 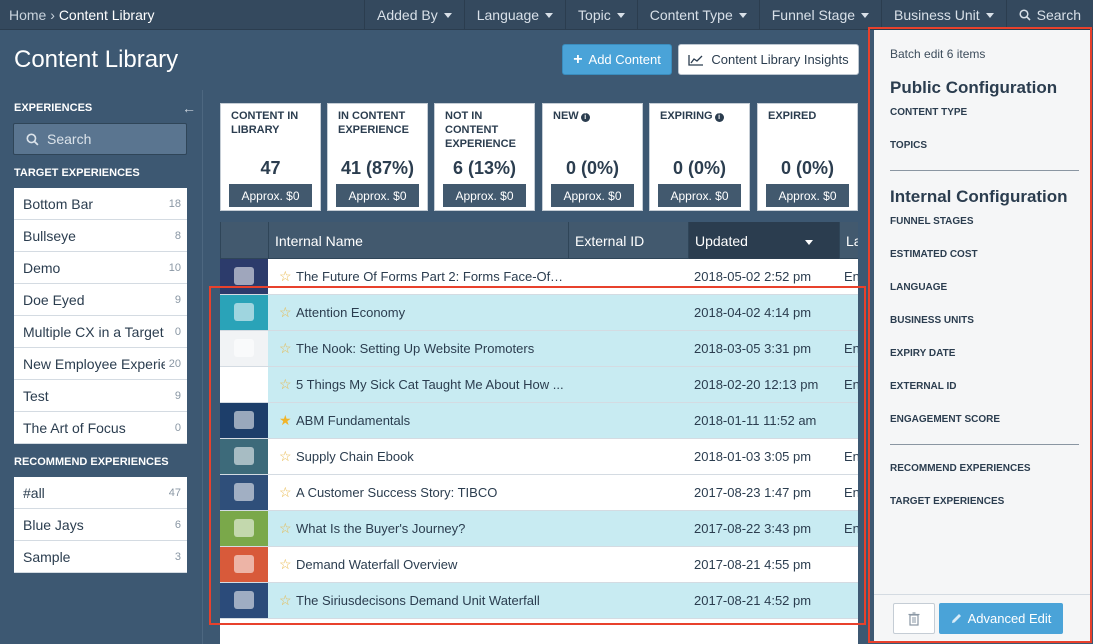 I want to click on filter-business-unit: Business Unit, so click(x=943, y=15).